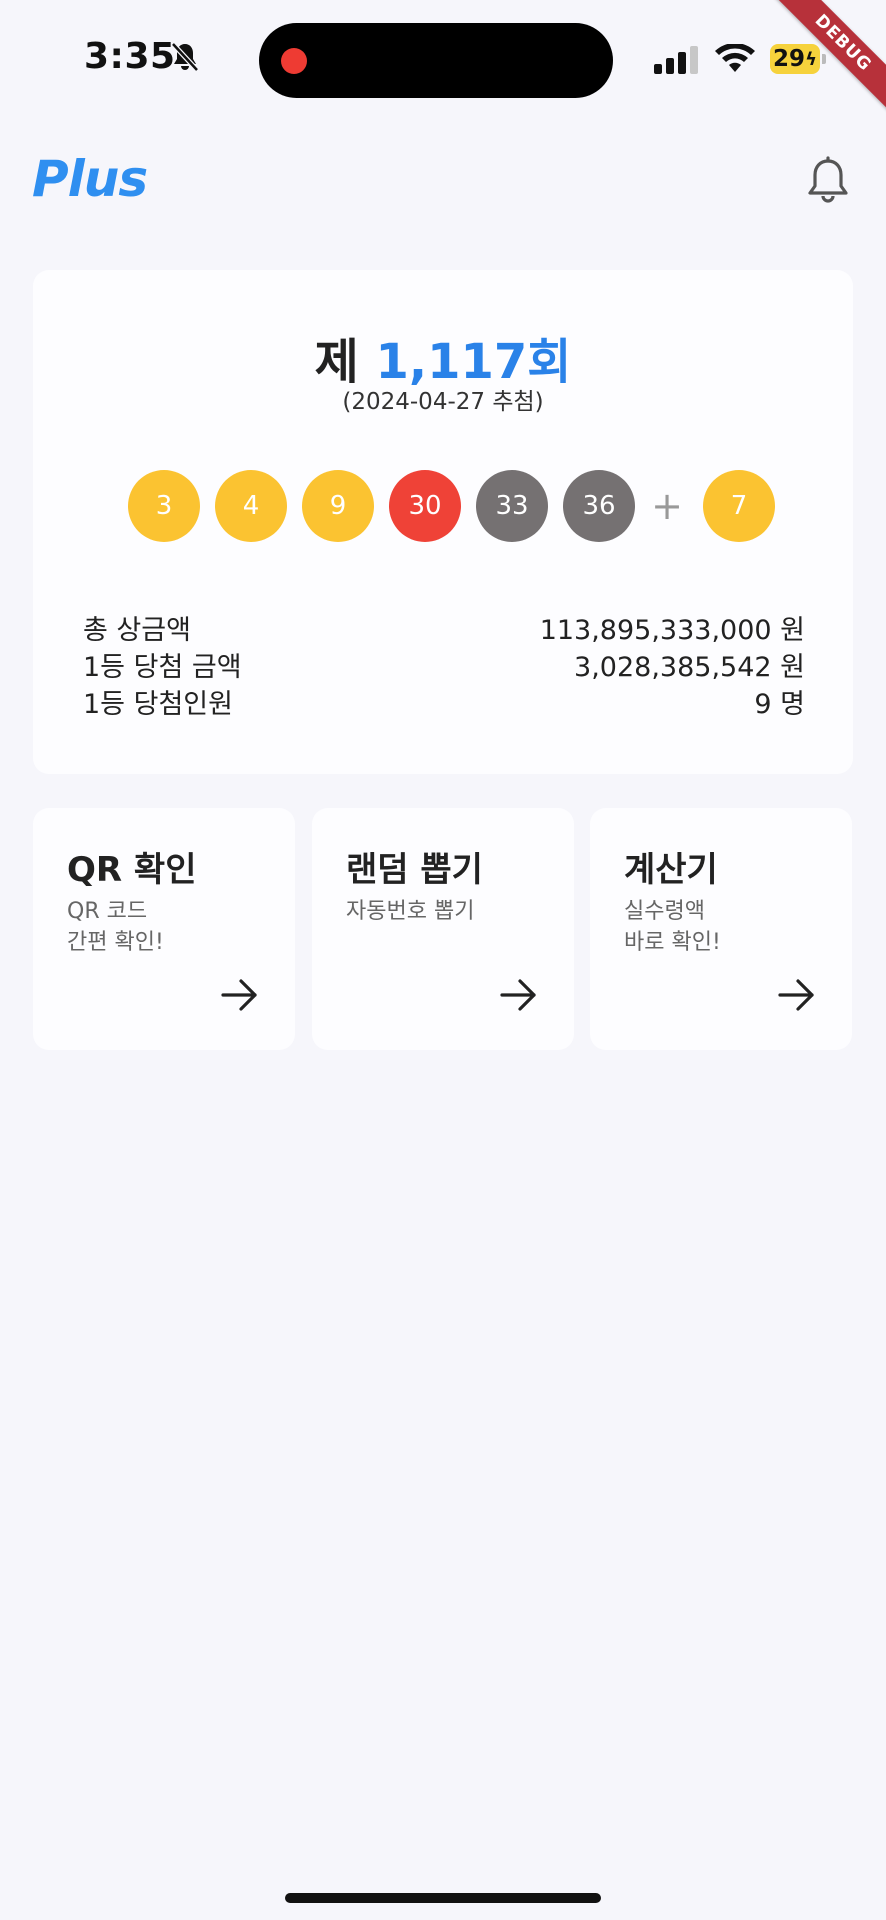 This screenshot has height=1920, width=886. Describe the element at coordinates (672, 630) in the screenshot. I see `prize-value: 113,895,333,000 원` at that location.